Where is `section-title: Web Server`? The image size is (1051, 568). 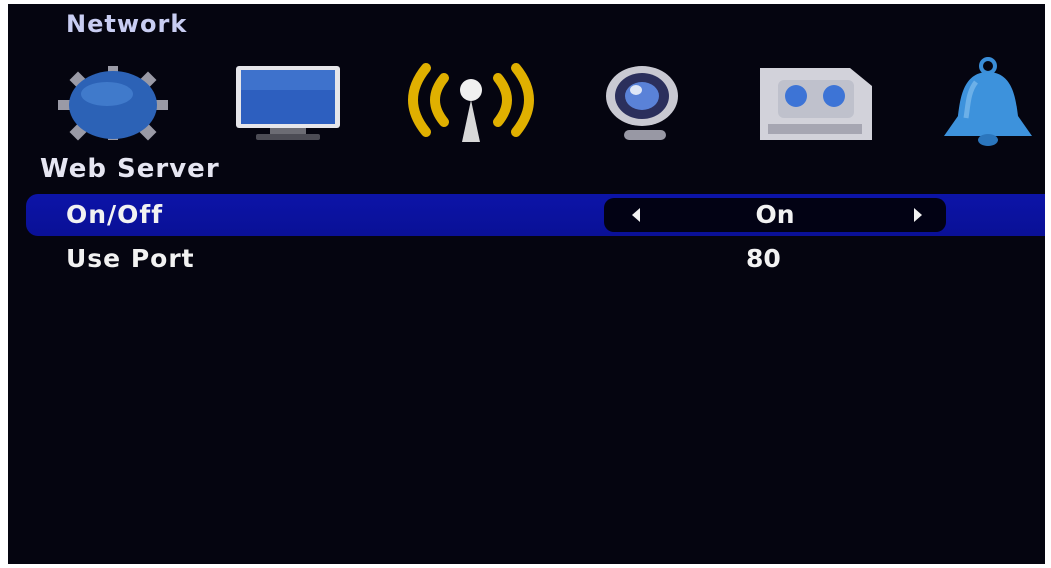
section-title: Web Server is located at coordinates (130, 169).